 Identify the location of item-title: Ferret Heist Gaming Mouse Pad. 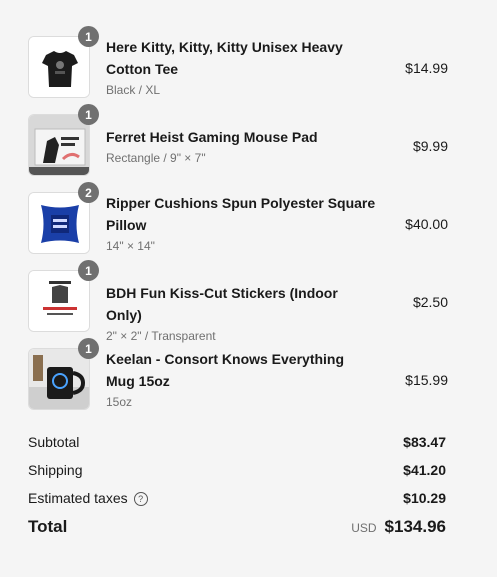
(212, 137).